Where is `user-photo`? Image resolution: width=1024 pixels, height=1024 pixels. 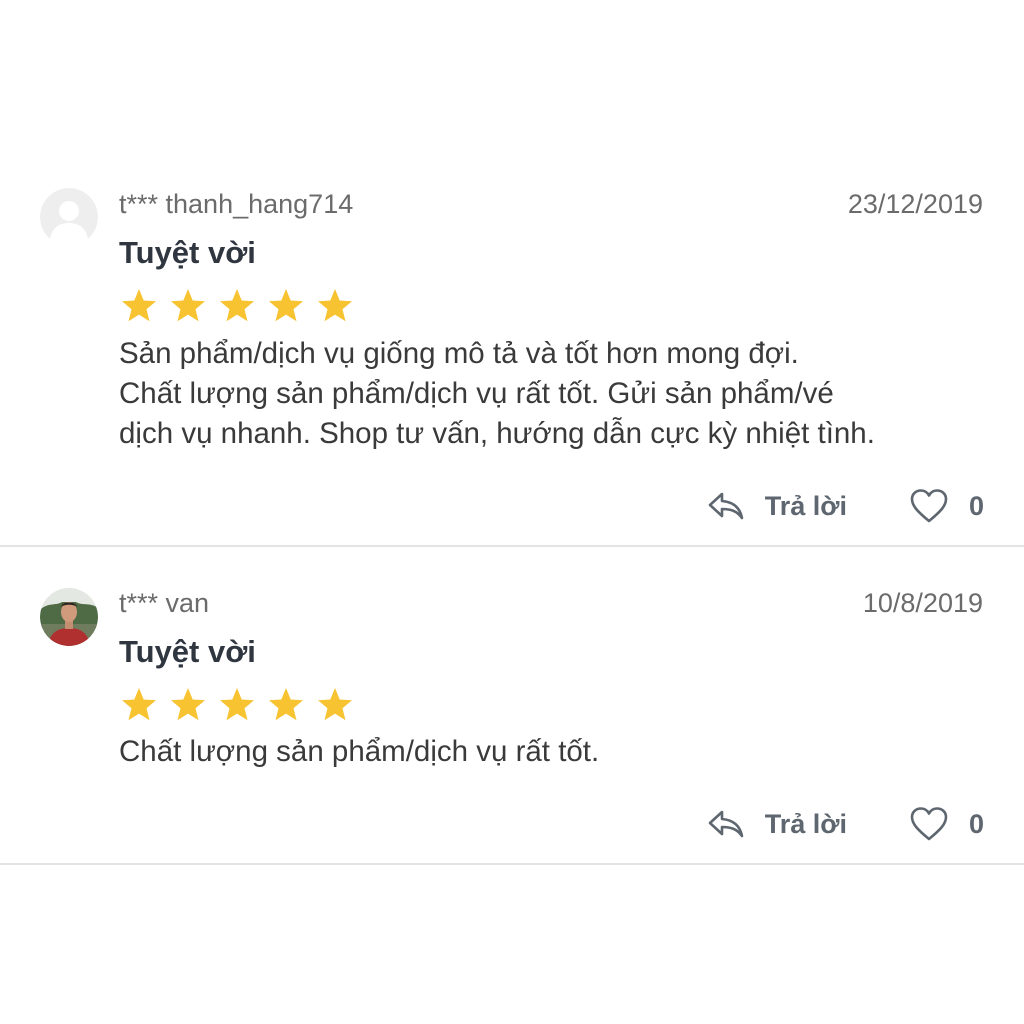
user-photo is located at coordinates (69, 617).